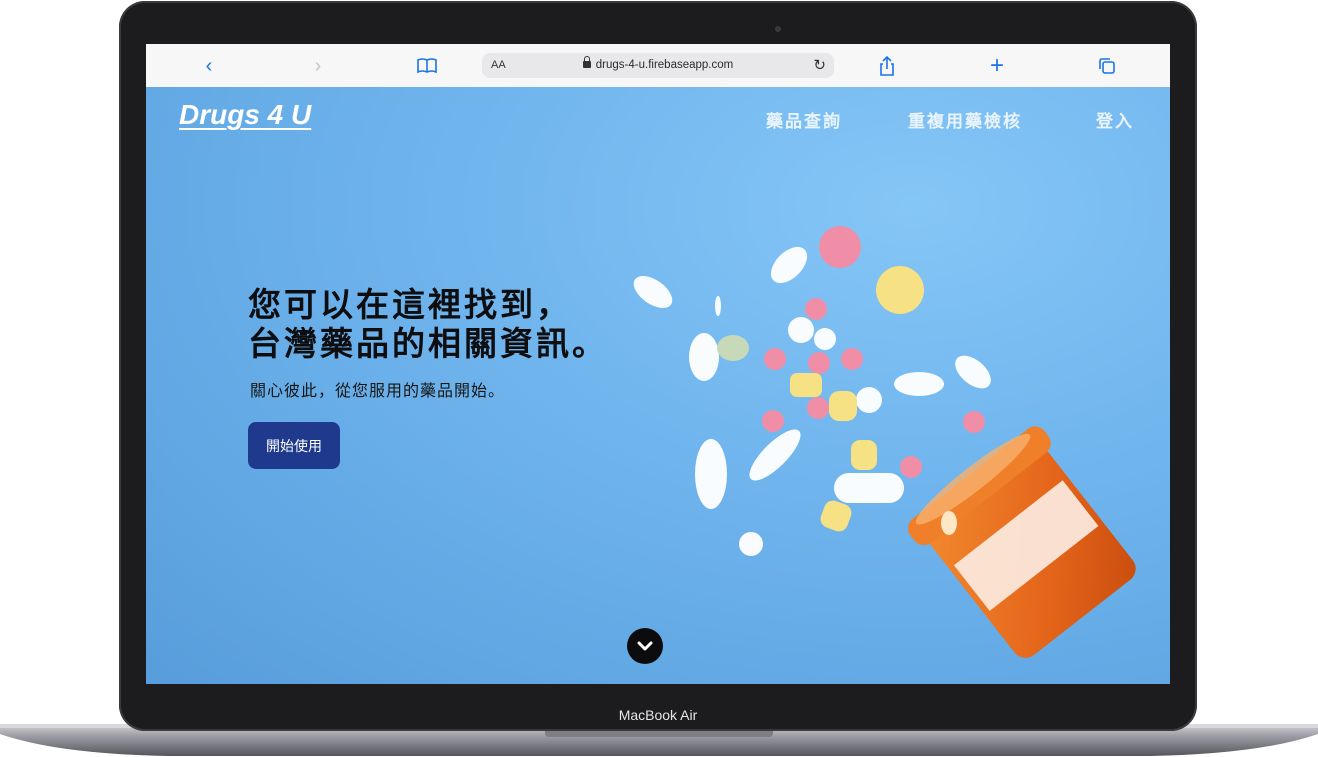 This screenshot has height=757, width=1318. What do you see at coordinates (318, 66) in the screenshot?
I see `forward-icon: ›` at bounding box center [318, 66].